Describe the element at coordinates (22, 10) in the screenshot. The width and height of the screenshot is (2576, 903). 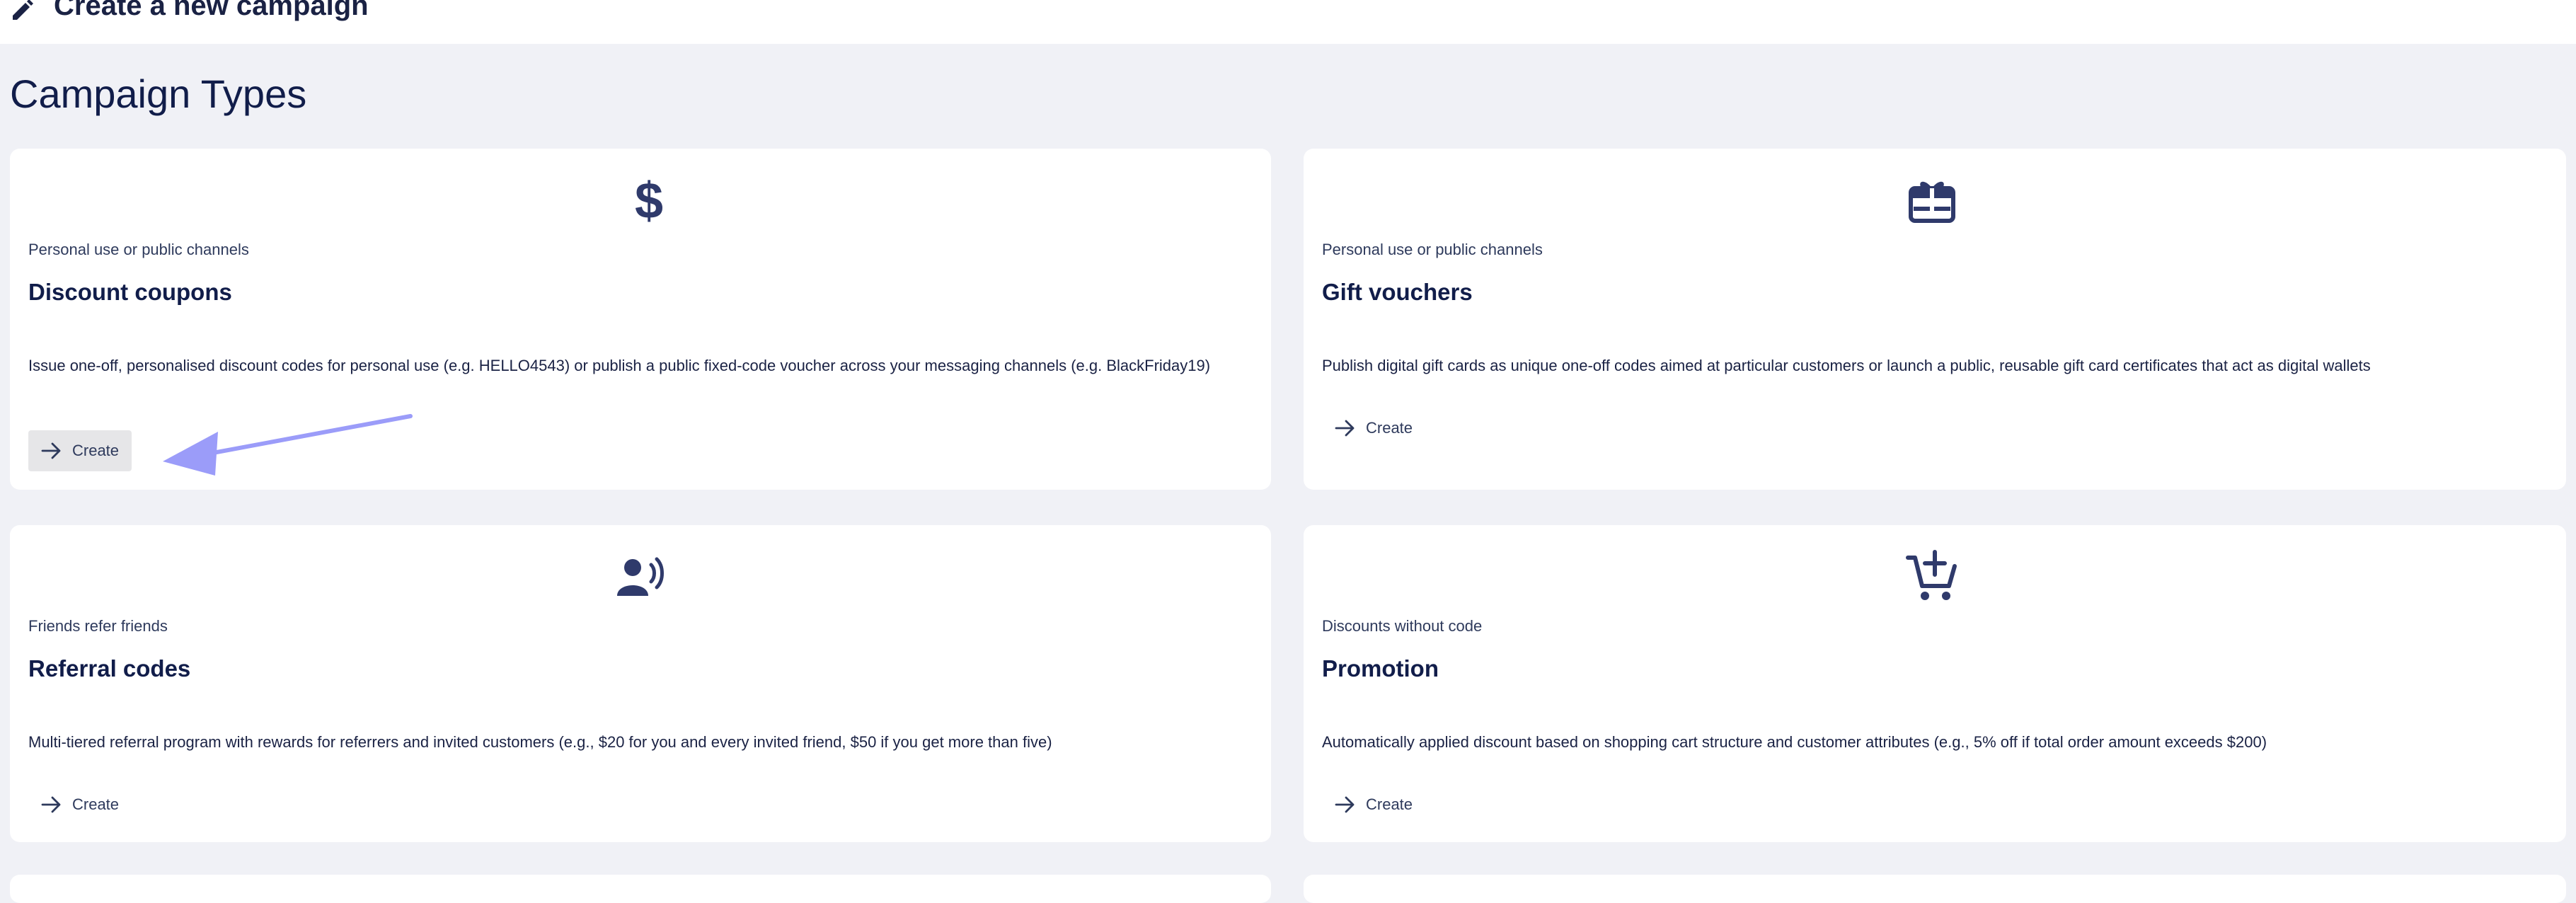
I see `pencil-icon` at that location.